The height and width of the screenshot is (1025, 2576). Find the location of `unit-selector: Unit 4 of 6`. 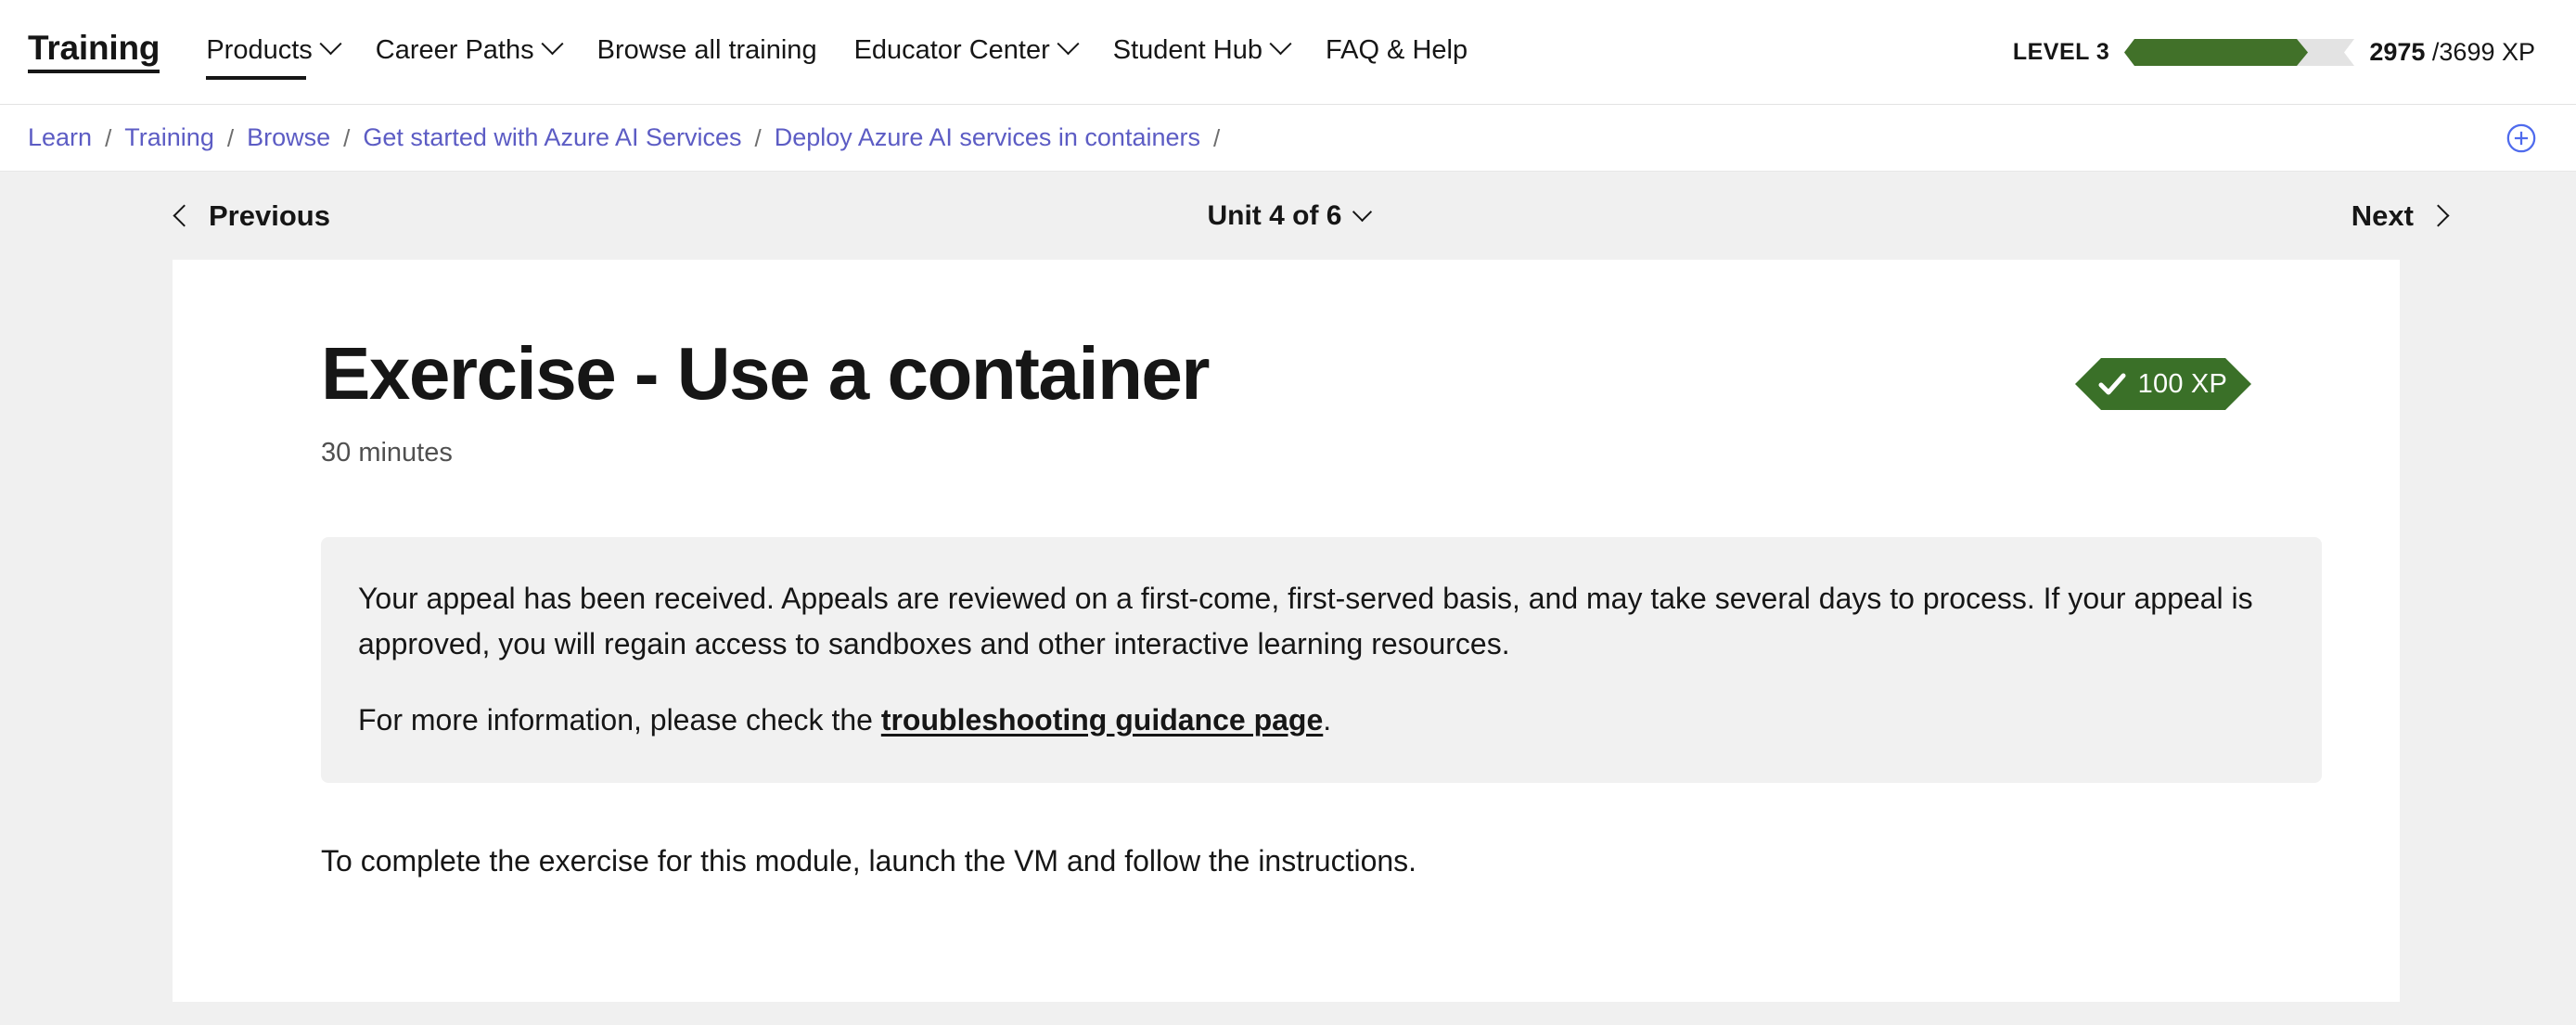

unit-selector: Unit 4 of 6 is located at coordinates (1289, 216).